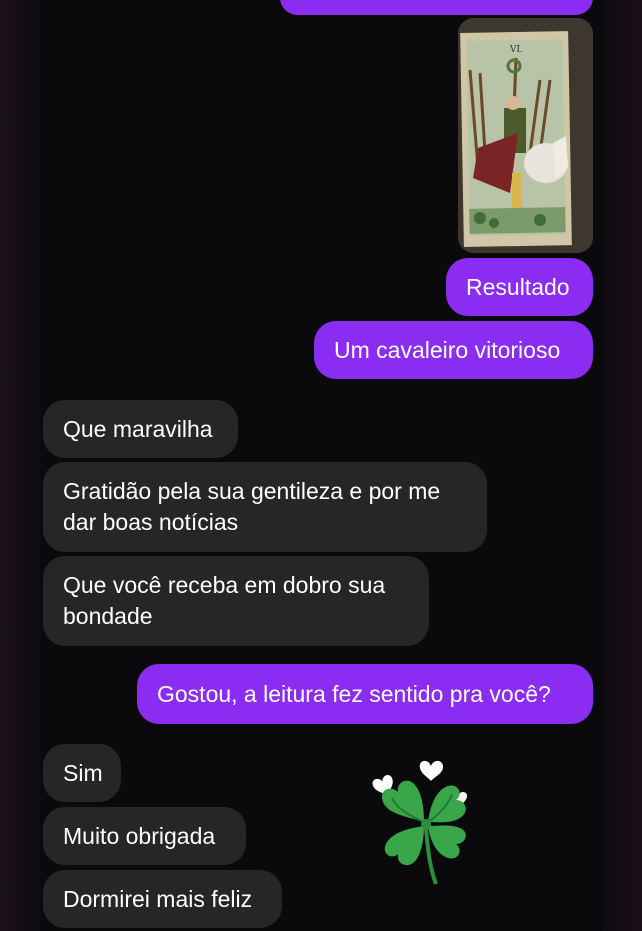 The height and width of the screenshot is (931, 642). What do you see at coordinates (516, 50) in the screenshot?
I see `card-numeral: VI.` at bounding box center [516, 50].